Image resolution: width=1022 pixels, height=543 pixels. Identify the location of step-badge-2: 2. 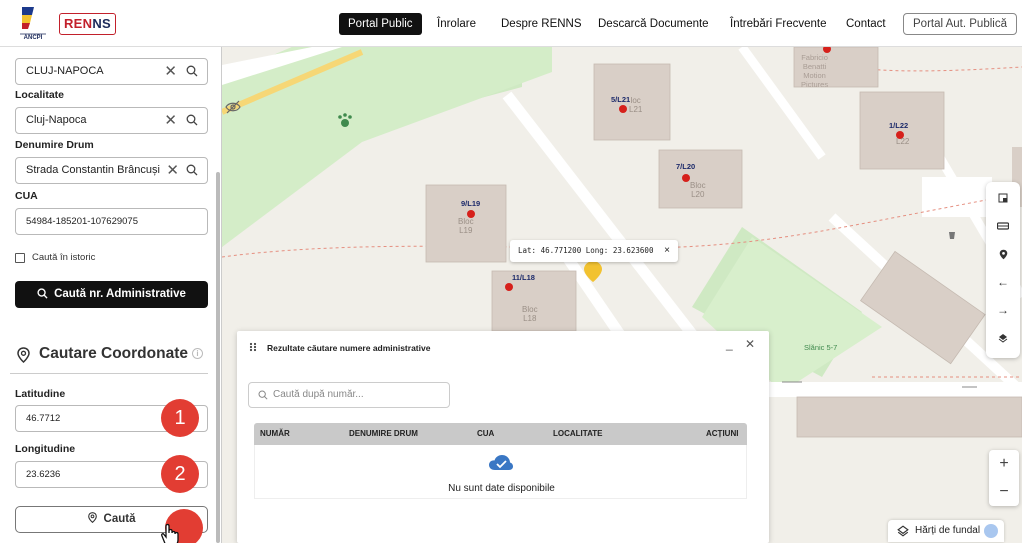
(180, 474).